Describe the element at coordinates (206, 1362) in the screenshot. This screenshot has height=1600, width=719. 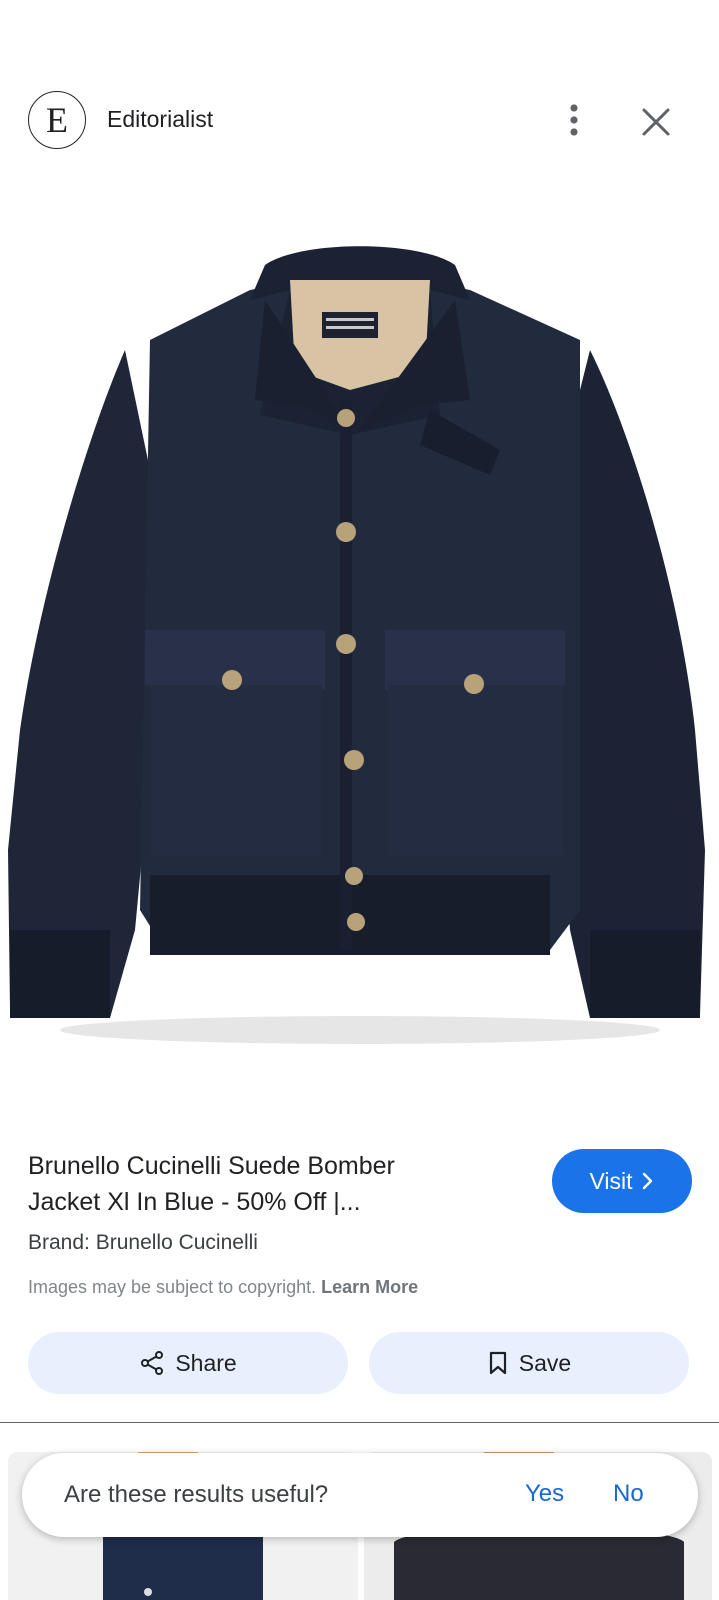
I see `share-label: Share` at that location.